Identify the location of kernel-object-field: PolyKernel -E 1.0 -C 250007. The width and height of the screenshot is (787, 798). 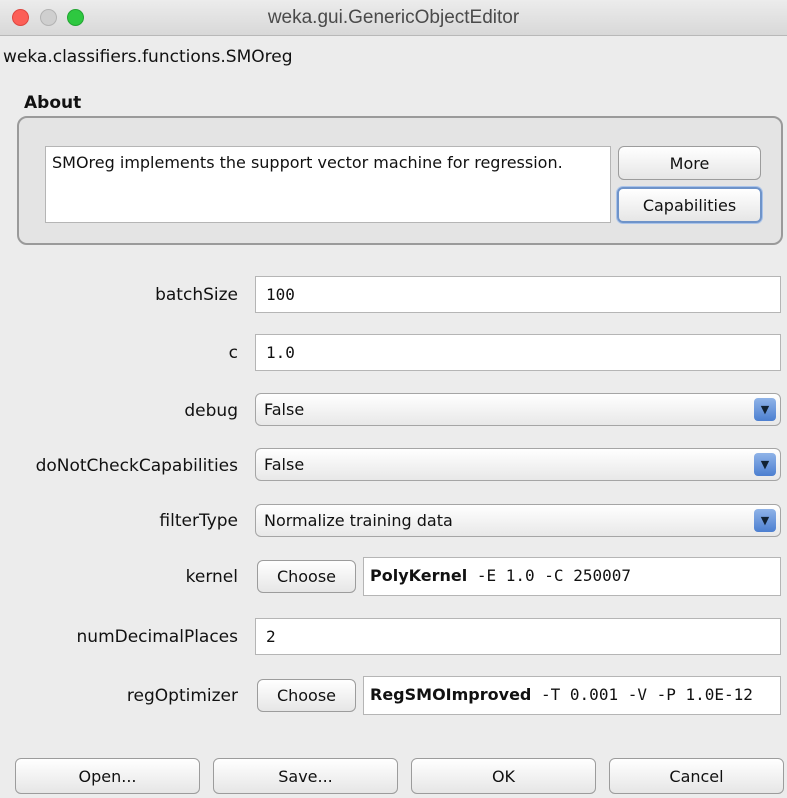
(572, 576).